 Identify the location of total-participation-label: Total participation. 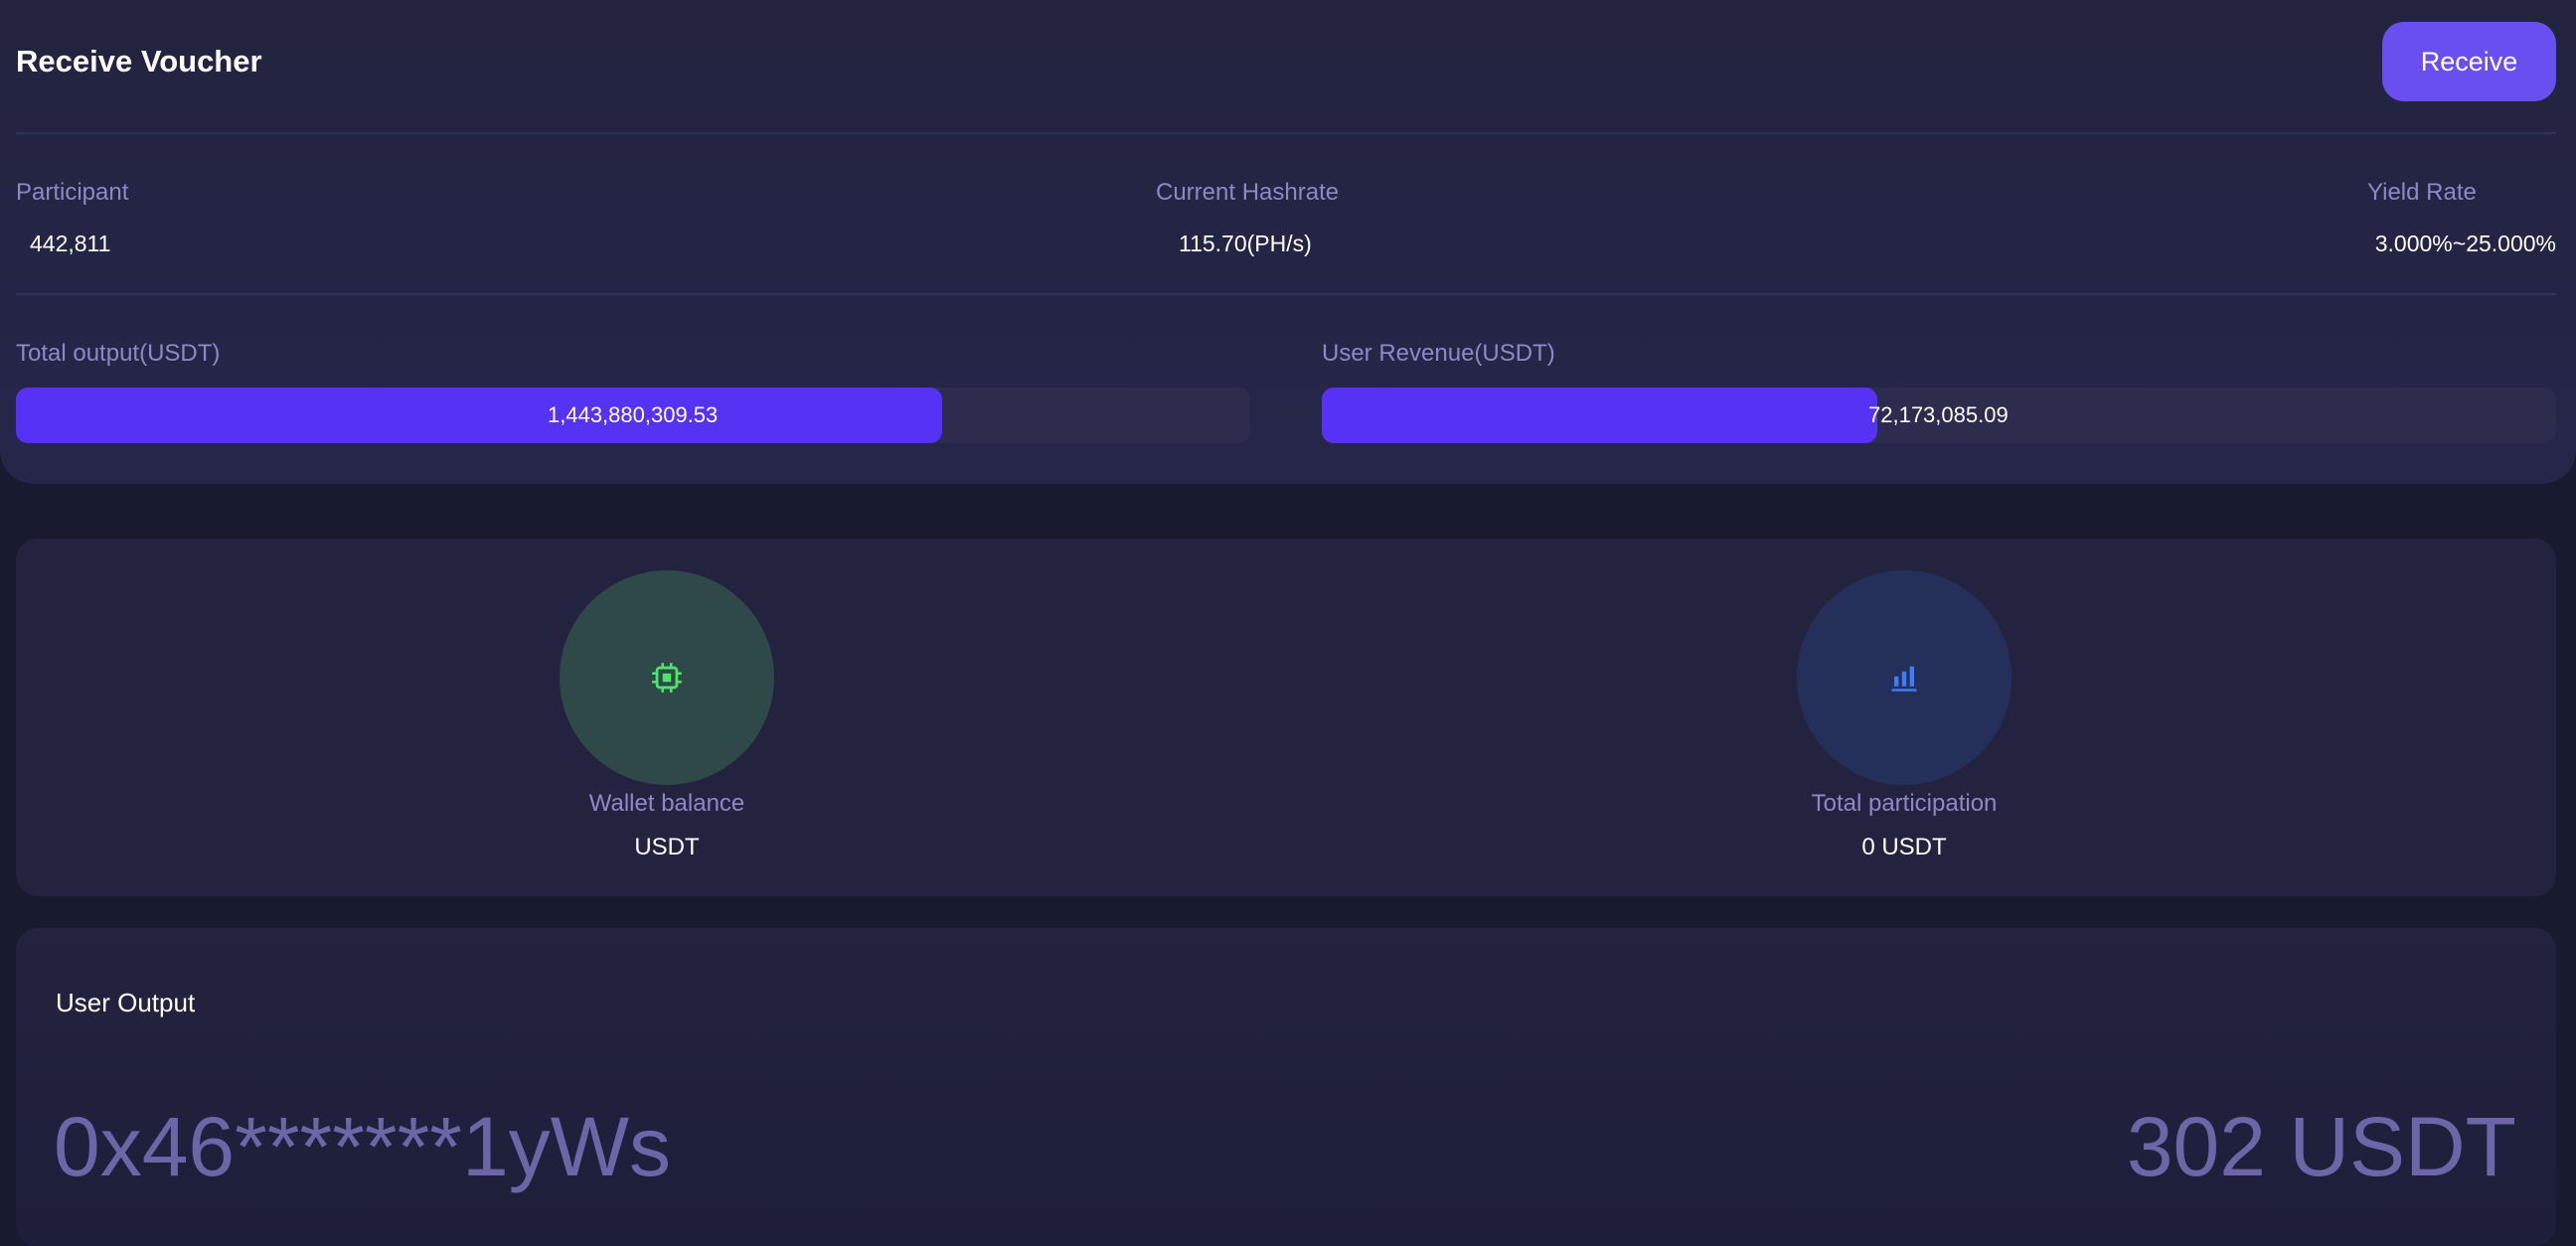
(1904, 803).